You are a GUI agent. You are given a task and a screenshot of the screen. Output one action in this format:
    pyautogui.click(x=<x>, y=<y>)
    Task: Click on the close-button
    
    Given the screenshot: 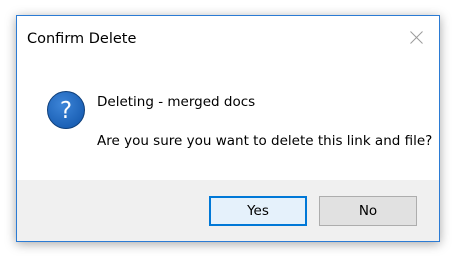 What is the action you would take?
    pyautogui.click(x=417, y=36)
    